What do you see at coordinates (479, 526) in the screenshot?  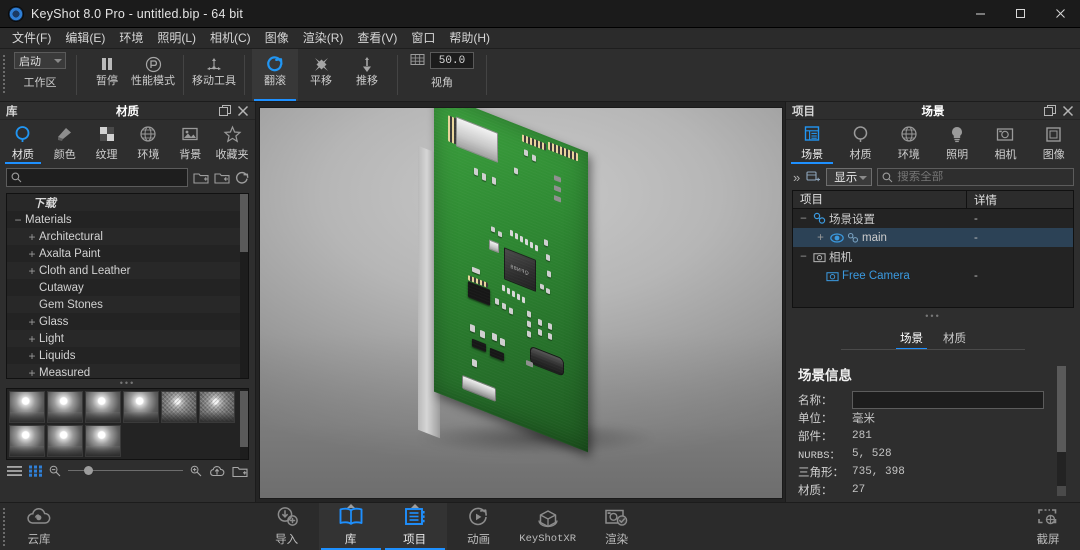 I see `dock-animation-button: 动画` at bounding box center [479, 526].